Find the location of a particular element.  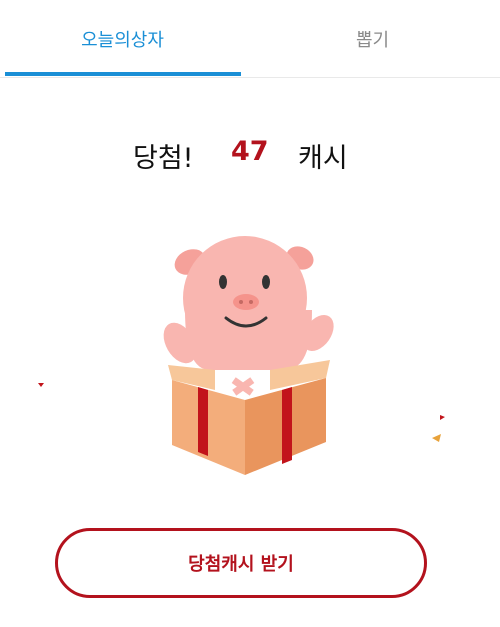

pig-nose is located at coordinates (246, 302).